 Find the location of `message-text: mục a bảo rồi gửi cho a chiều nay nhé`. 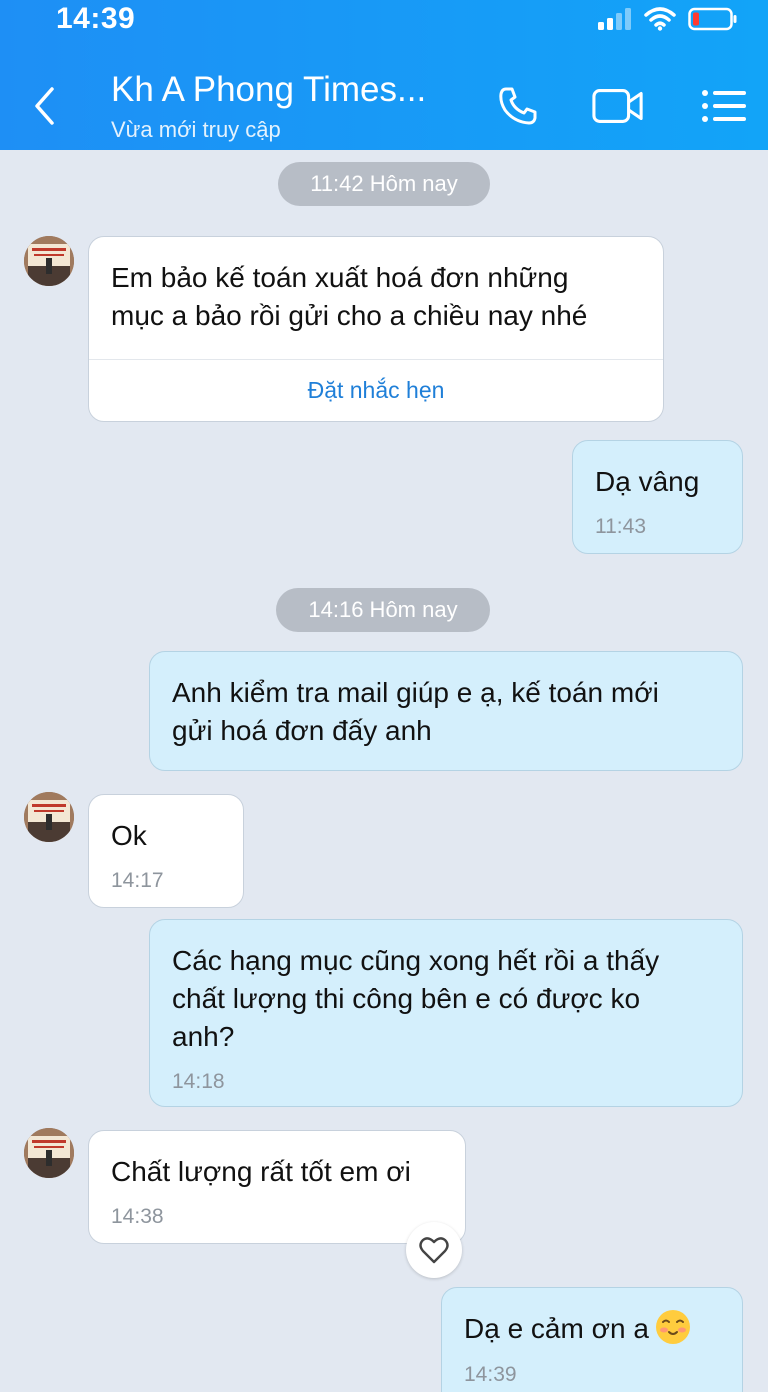

message-text: mục a bảo rồi gửi cho a chiều nay nhé is located at coordinates (349, 315).